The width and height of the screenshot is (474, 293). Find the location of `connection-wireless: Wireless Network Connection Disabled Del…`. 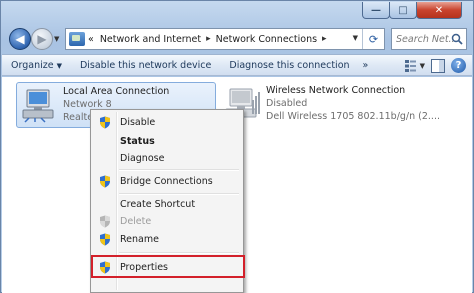

connection-wireless: Wireless Network Connection Disabled Del… is located at coordinates (335, 105).